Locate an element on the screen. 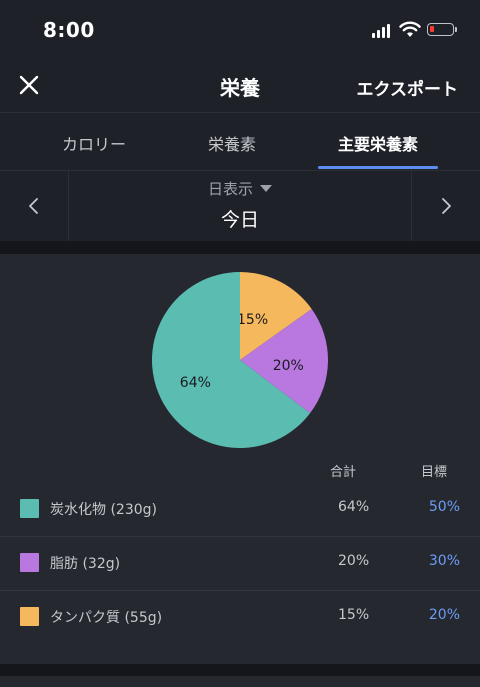  cellular-signal-icon is located at coordinates (382, 30).